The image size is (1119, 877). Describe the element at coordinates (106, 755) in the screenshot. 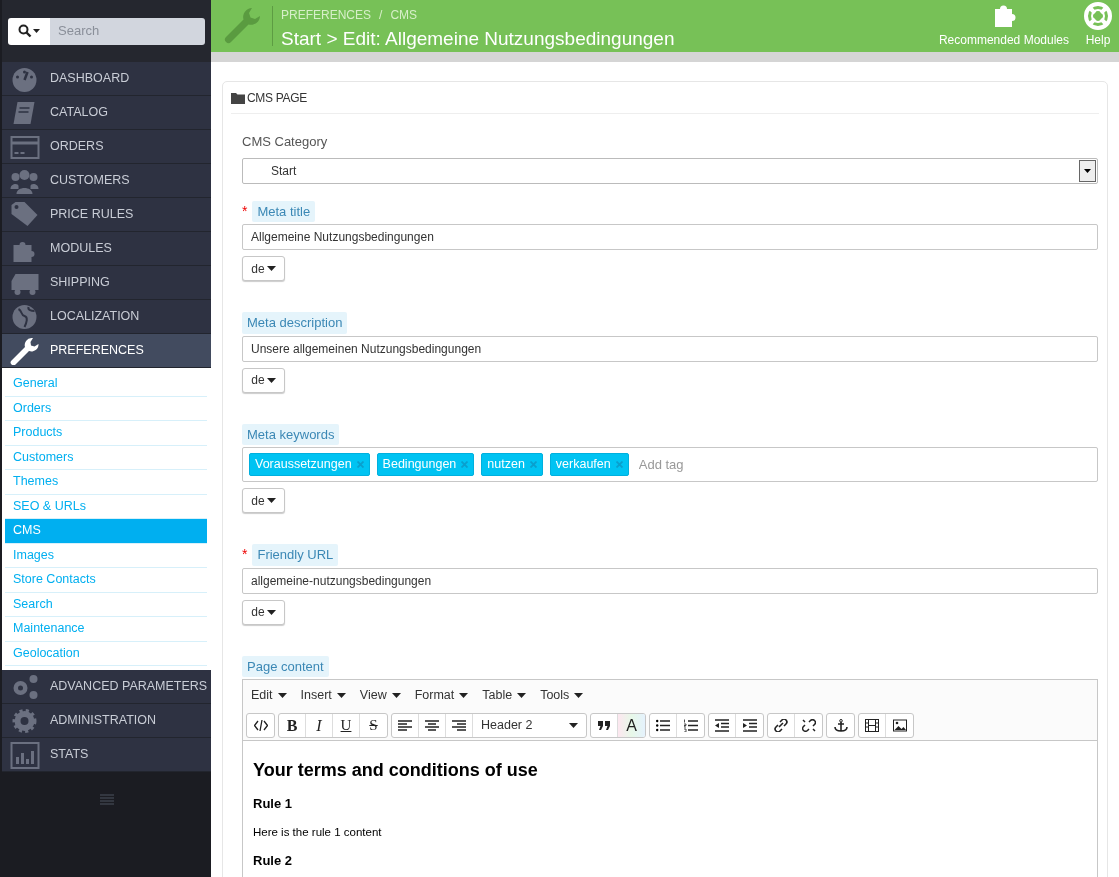

I see `nav-item: STATS` at that location.